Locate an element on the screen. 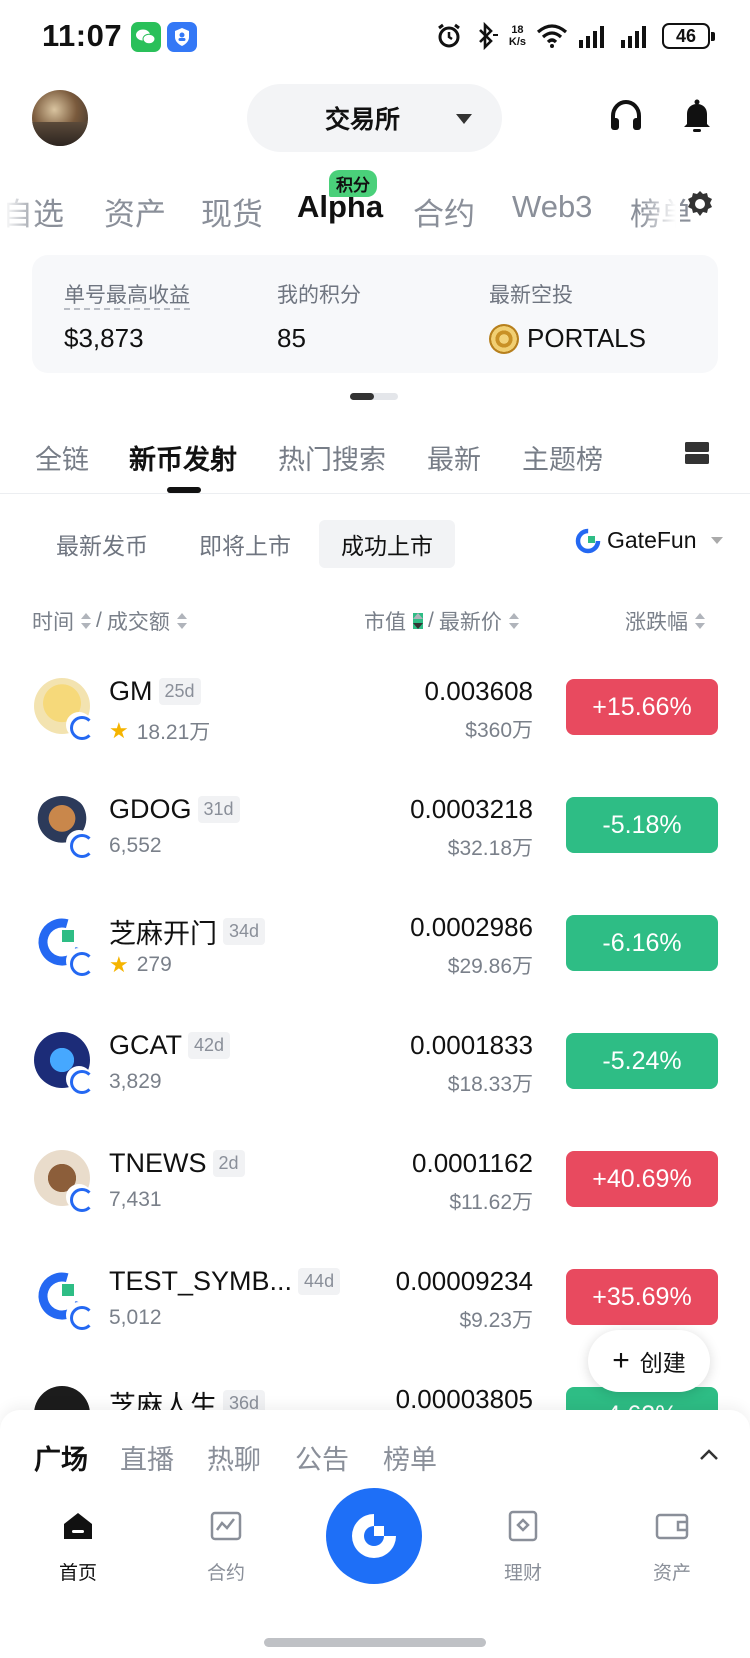 This screenshot has width=750, height=1658. avatar is located at coordinates (60, 118).